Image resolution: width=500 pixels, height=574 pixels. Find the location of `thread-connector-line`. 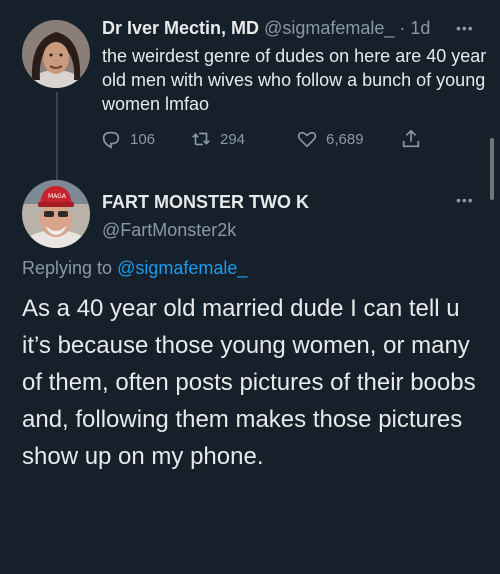

thread-connector-line is located at coordinates (57, 137).